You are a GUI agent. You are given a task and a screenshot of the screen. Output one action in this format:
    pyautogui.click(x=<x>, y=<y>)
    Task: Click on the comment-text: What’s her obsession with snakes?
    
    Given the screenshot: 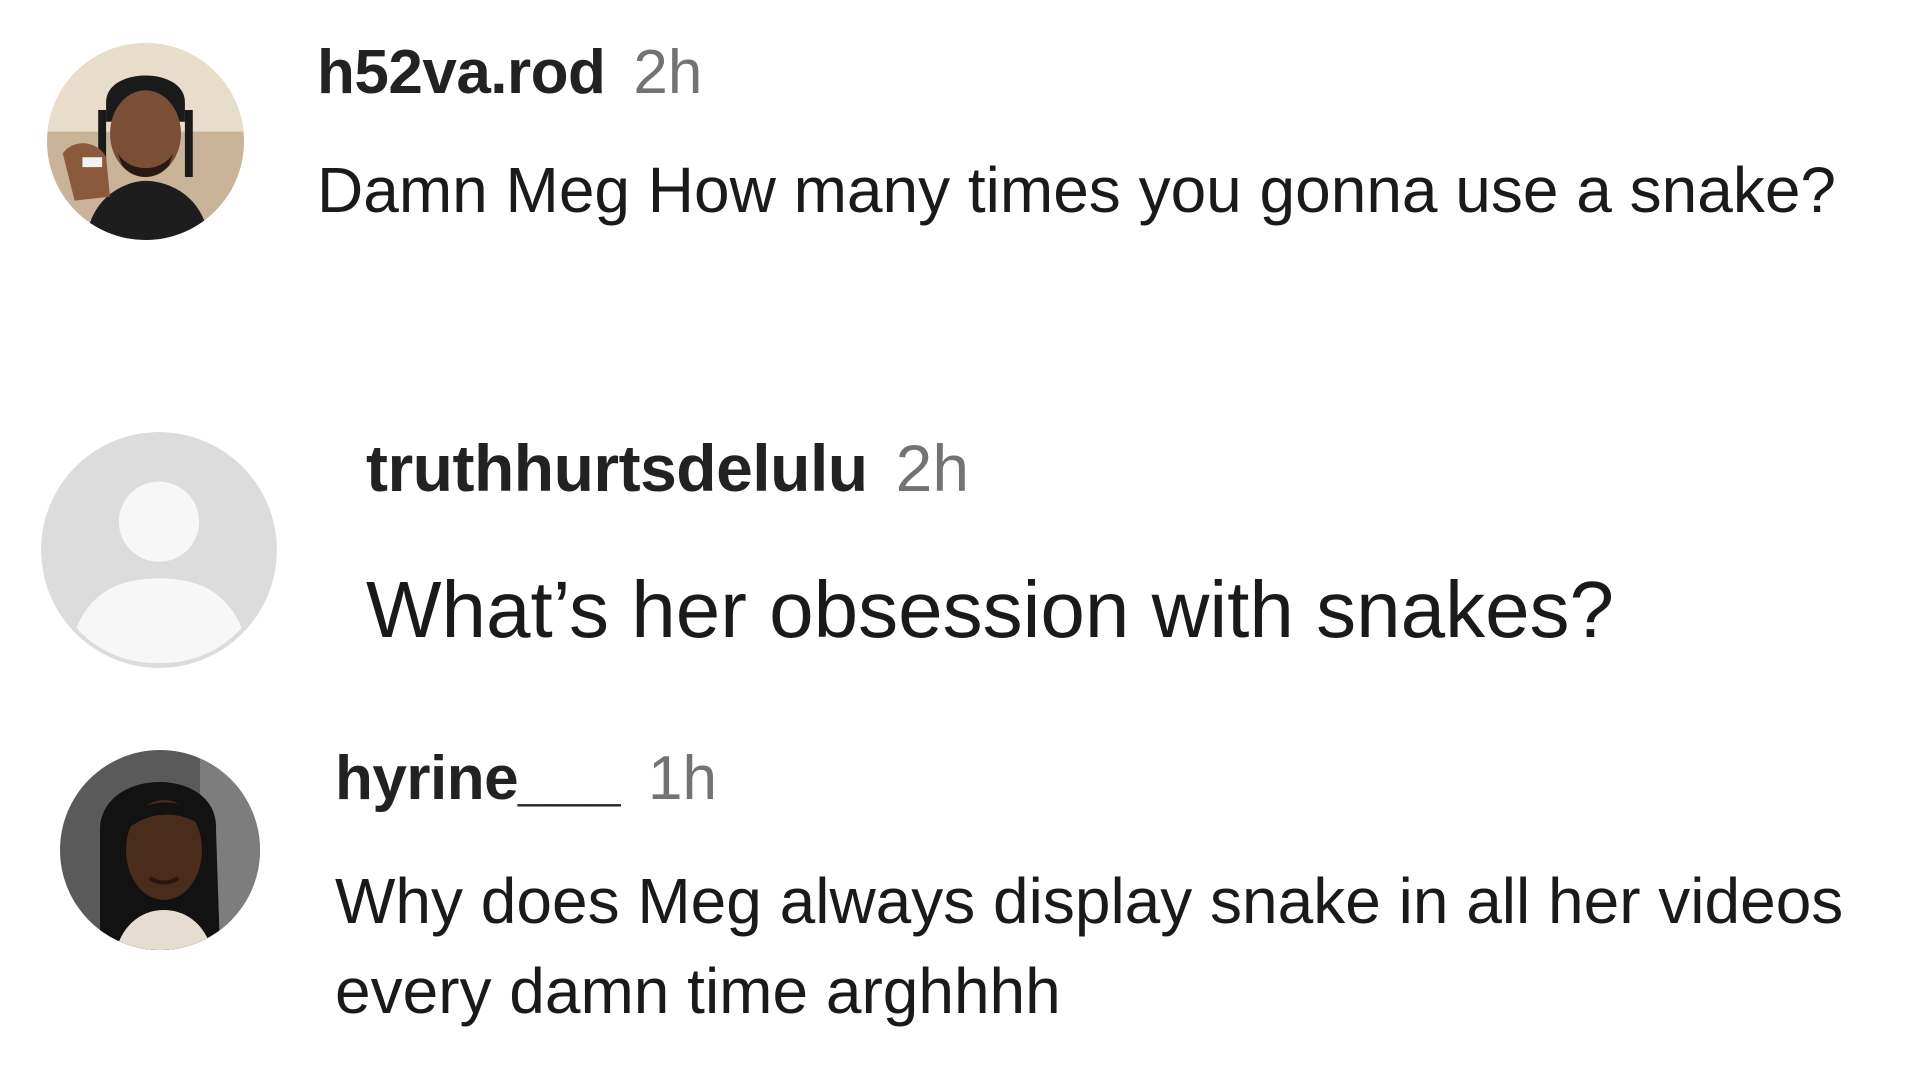 What is the action you would take?
    pyautogui.click(x=990, y=609)
    